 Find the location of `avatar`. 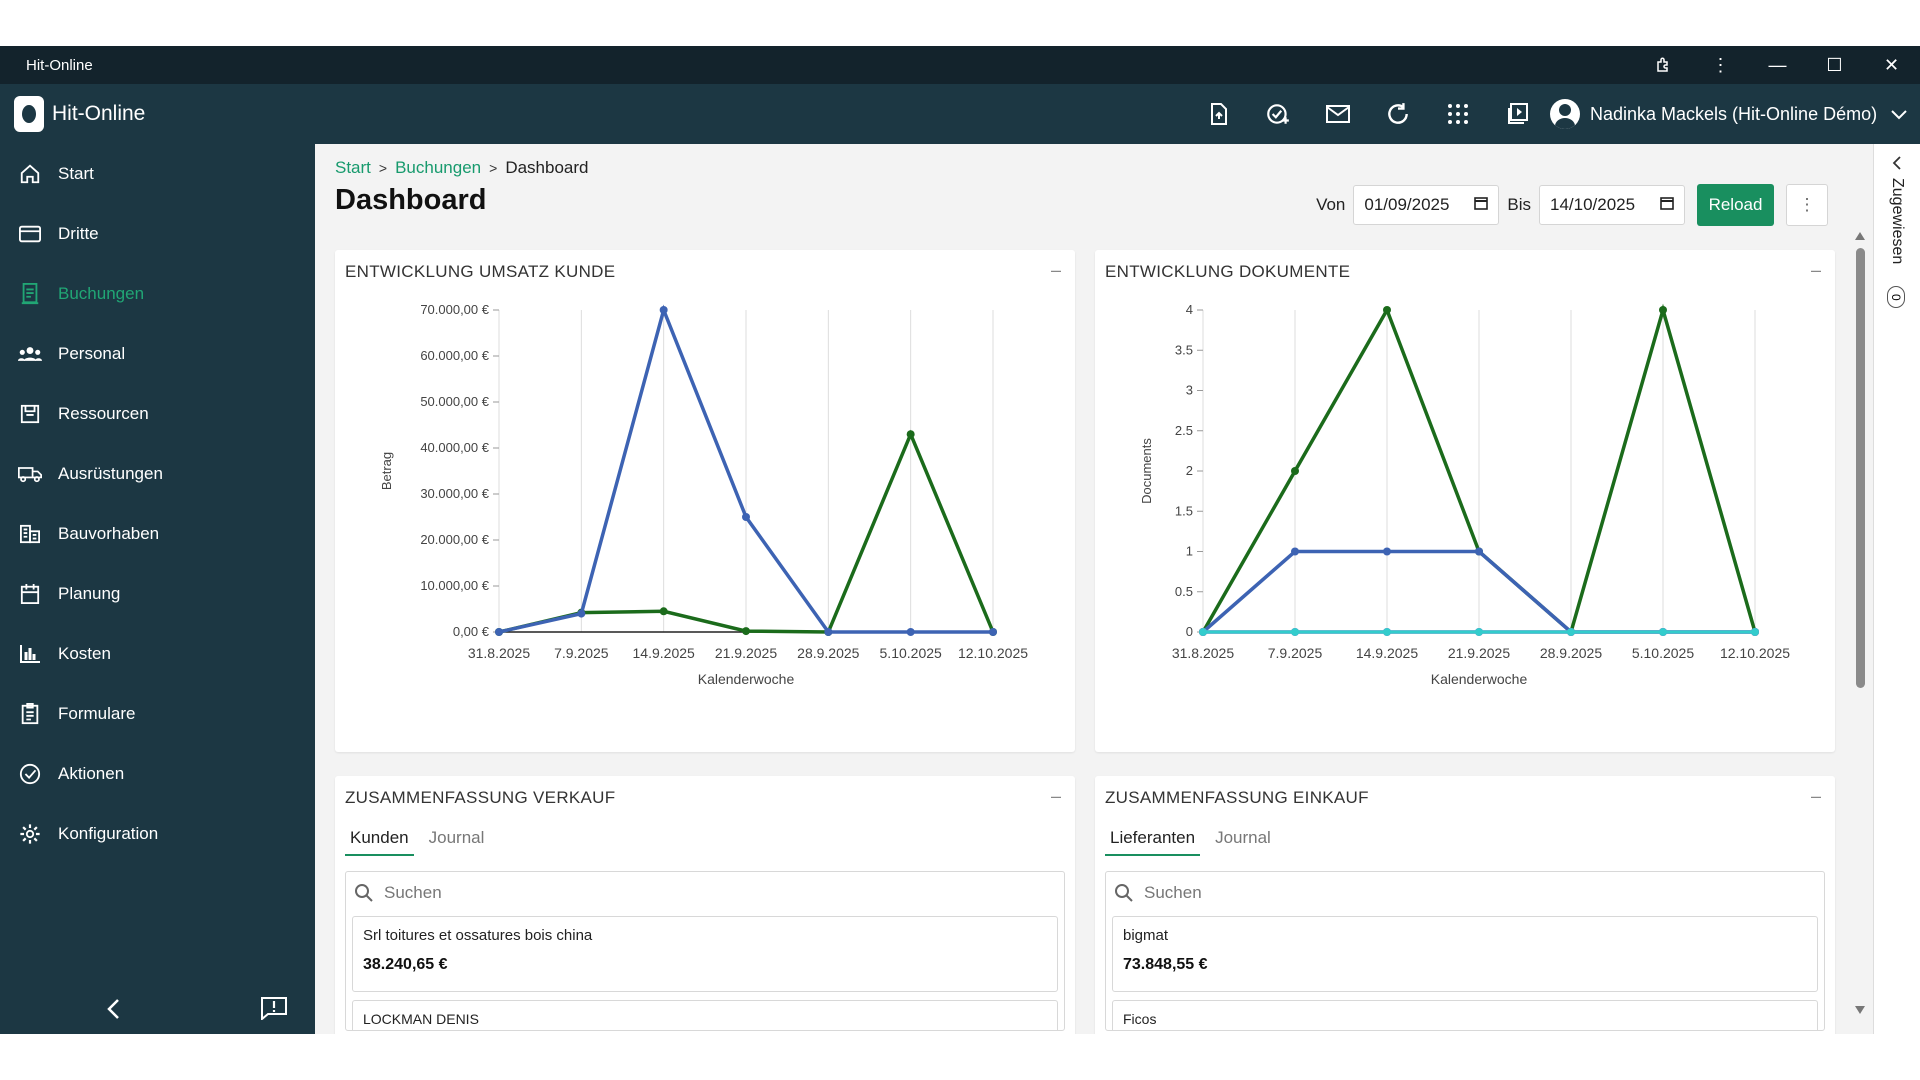

avatar is located at coordinates (1565, 114).